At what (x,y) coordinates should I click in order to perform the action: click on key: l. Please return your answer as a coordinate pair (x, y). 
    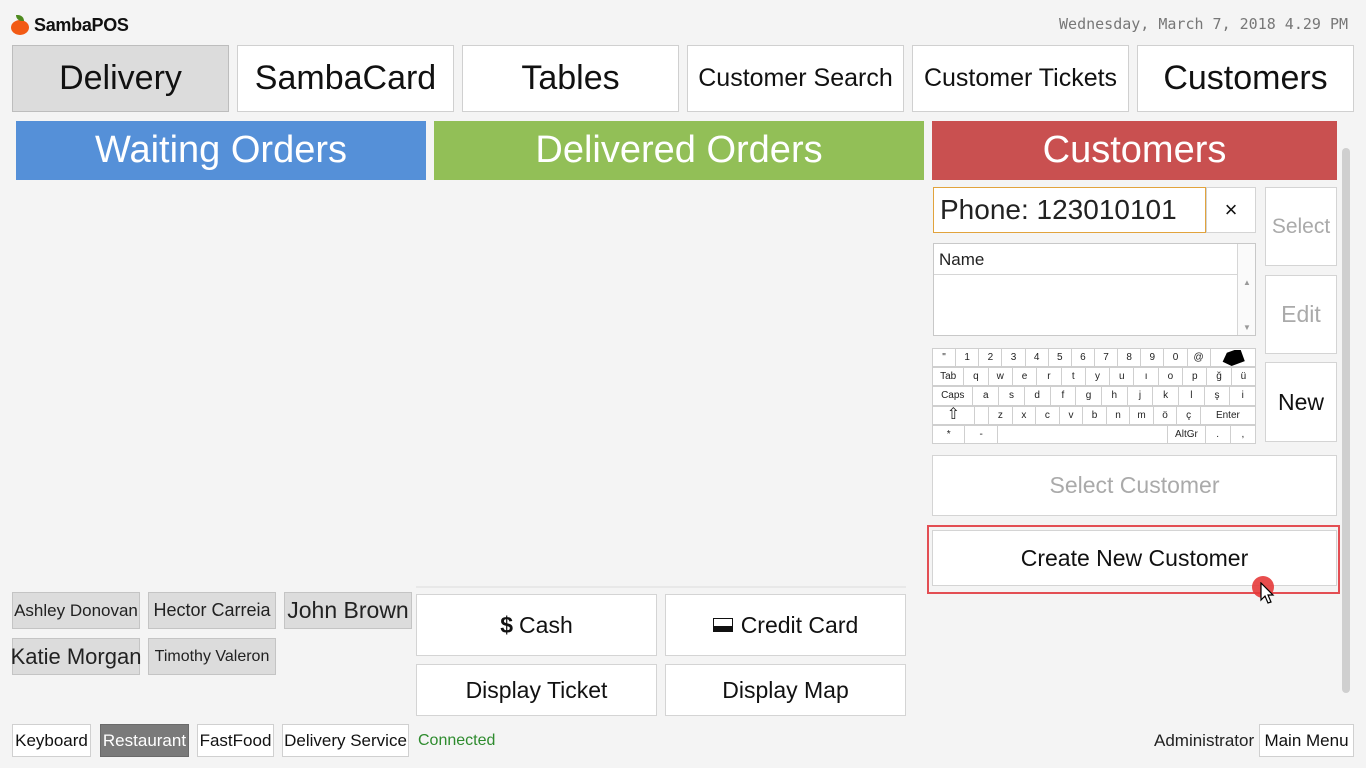
    Looking at the image, I should click on (1191, 396).